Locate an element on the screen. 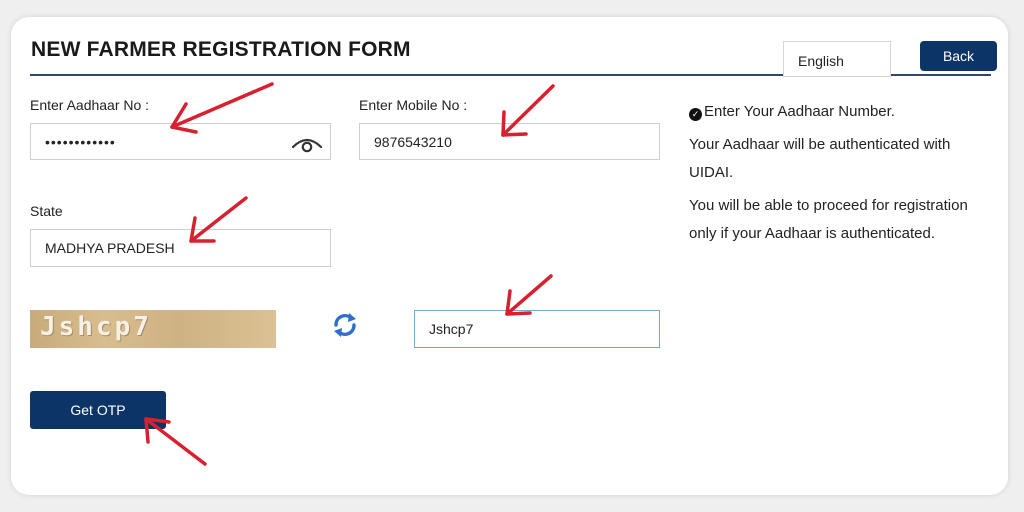 This screenshot has width=1024, height=512. captcha-text: Jshcp7 is located at coordinates (96, 327).